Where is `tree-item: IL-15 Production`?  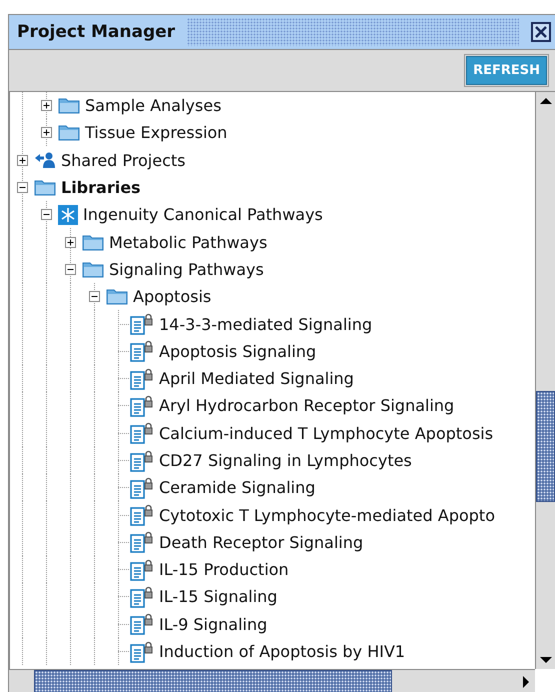
tree-item: IL-15 Production is located at coordinates (224, 570).